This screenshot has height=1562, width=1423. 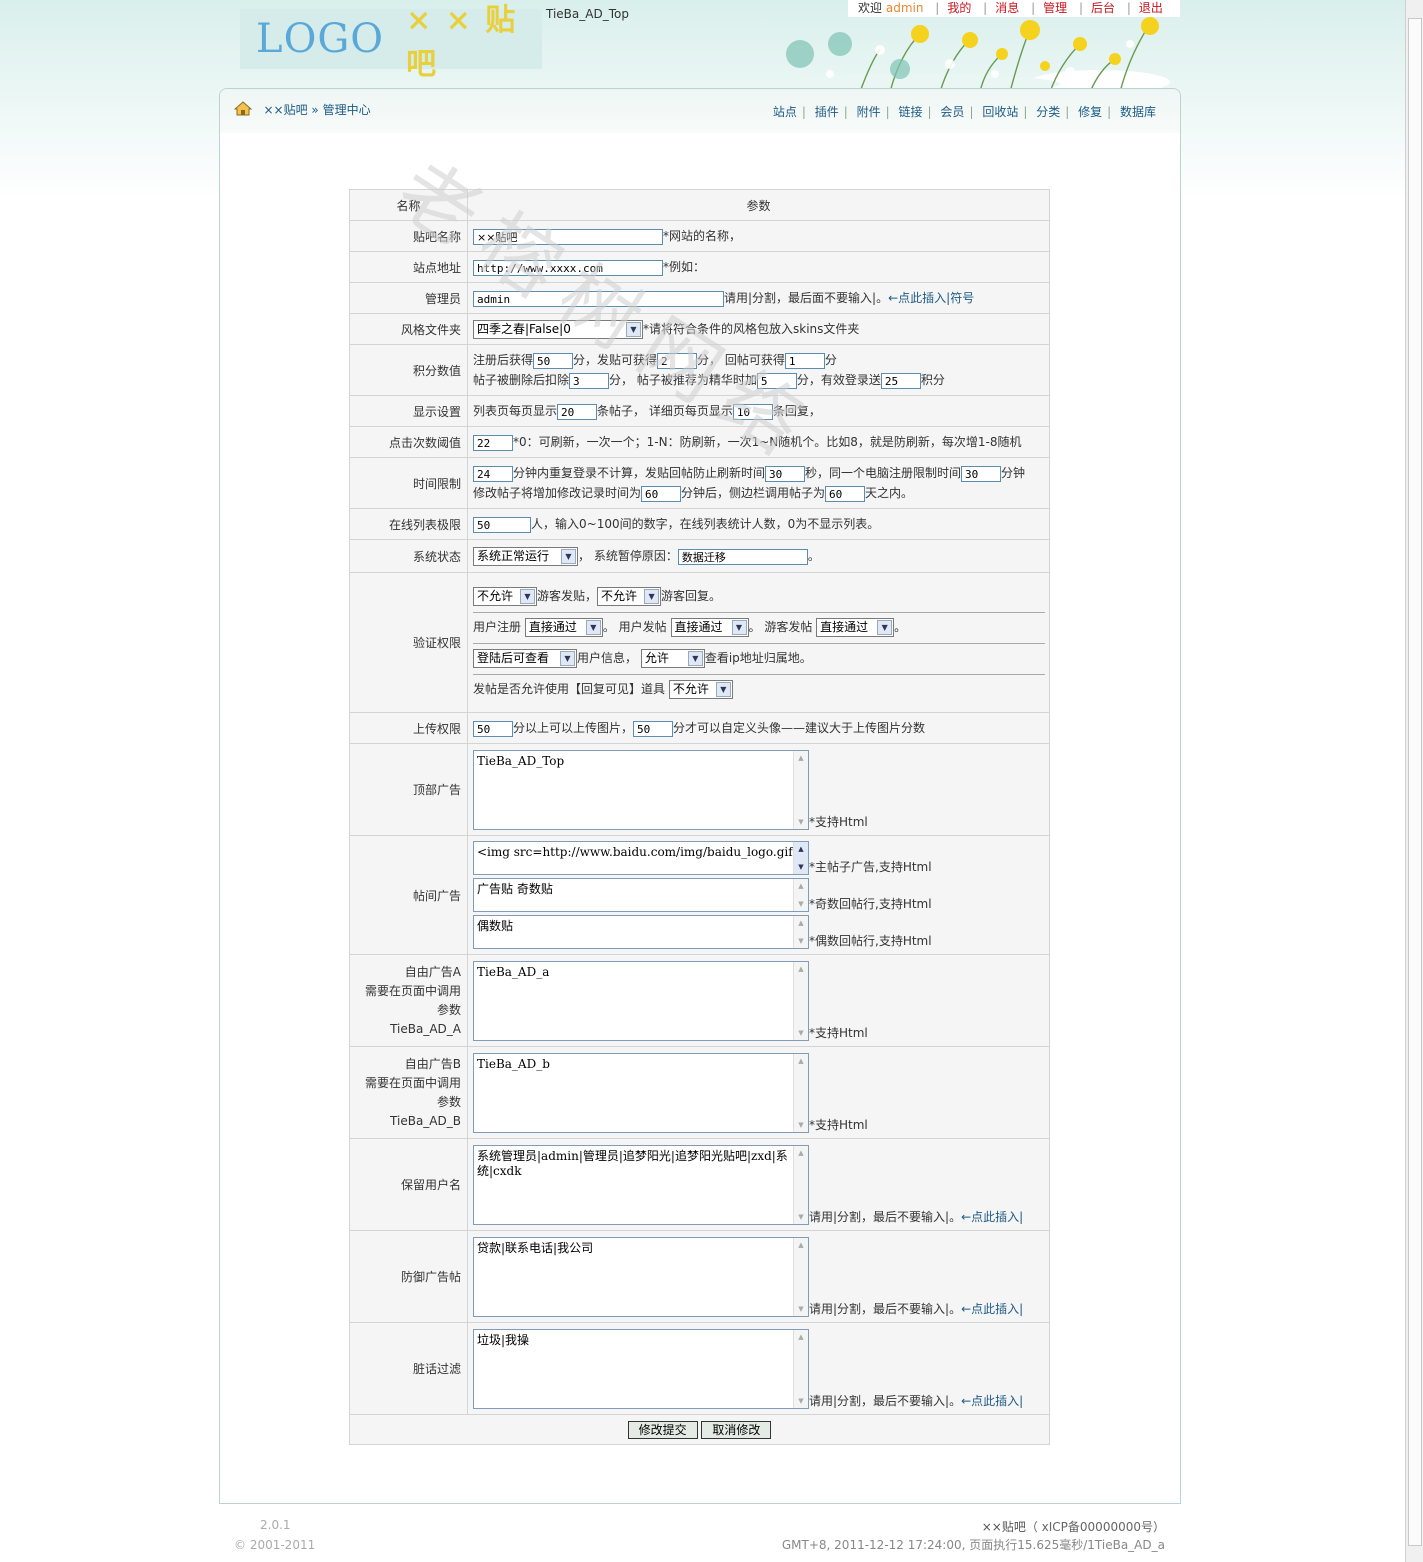 I want to click on manage-link: 管理, so click(x=1055, y=8).